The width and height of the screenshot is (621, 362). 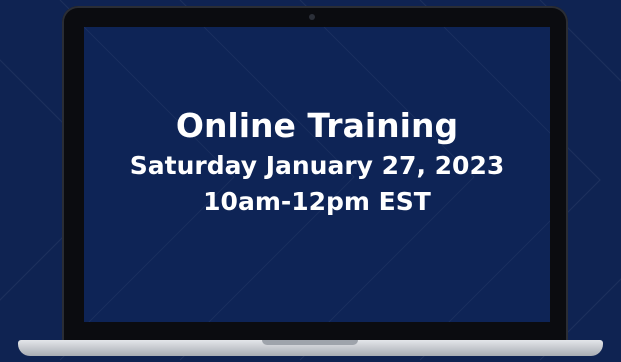 I want to click on training-date: Saturday January 27, 2023, so click(x=317, y=165).